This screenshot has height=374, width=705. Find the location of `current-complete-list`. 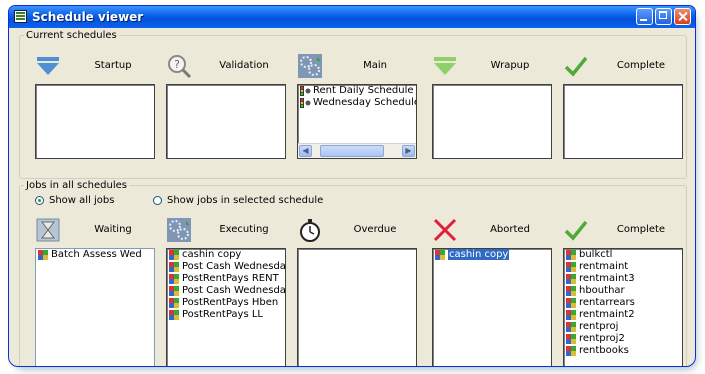

current-complete-list is located at coordinates (623, 121).